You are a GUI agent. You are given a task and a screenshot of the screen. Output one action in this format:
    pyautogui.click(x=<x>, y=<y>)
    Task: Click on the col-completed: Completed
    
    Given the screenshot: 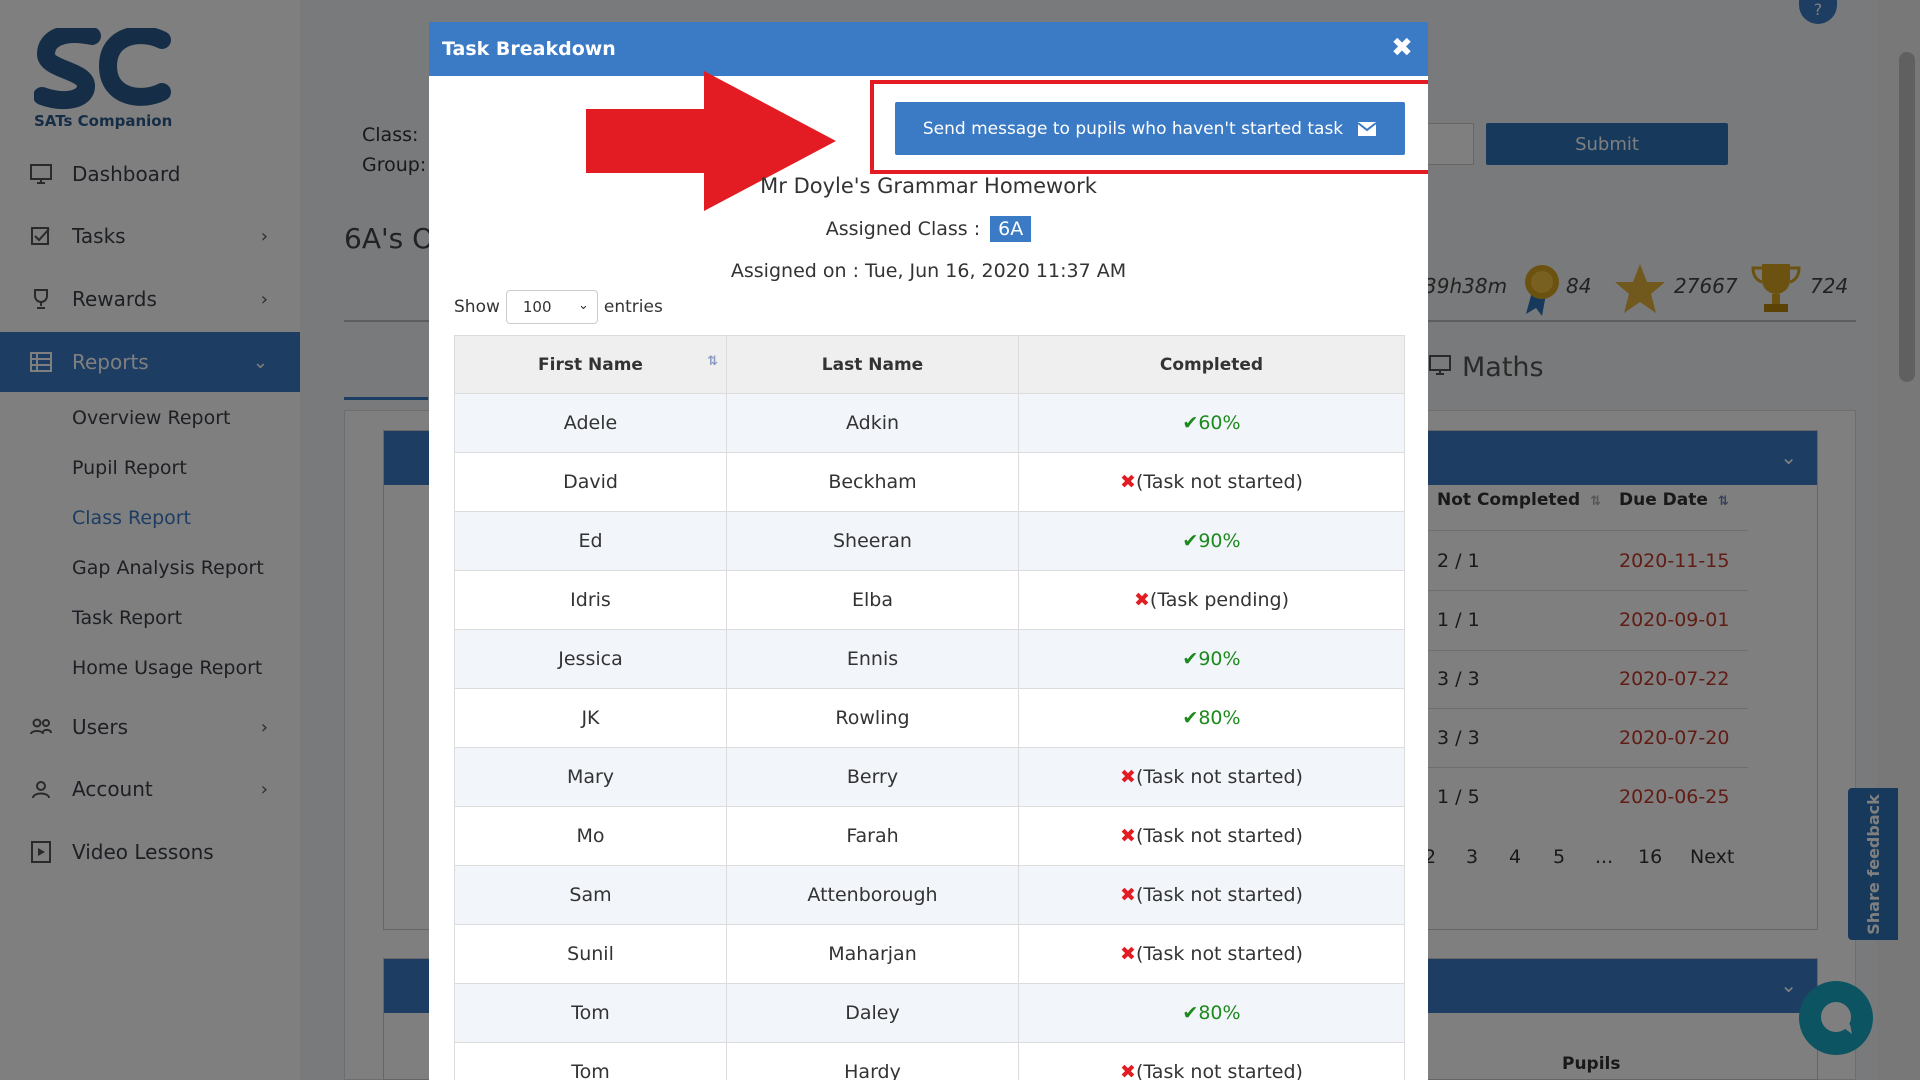 What is the action you would take?
    pyautogui.click(x=1211, y=364)
    